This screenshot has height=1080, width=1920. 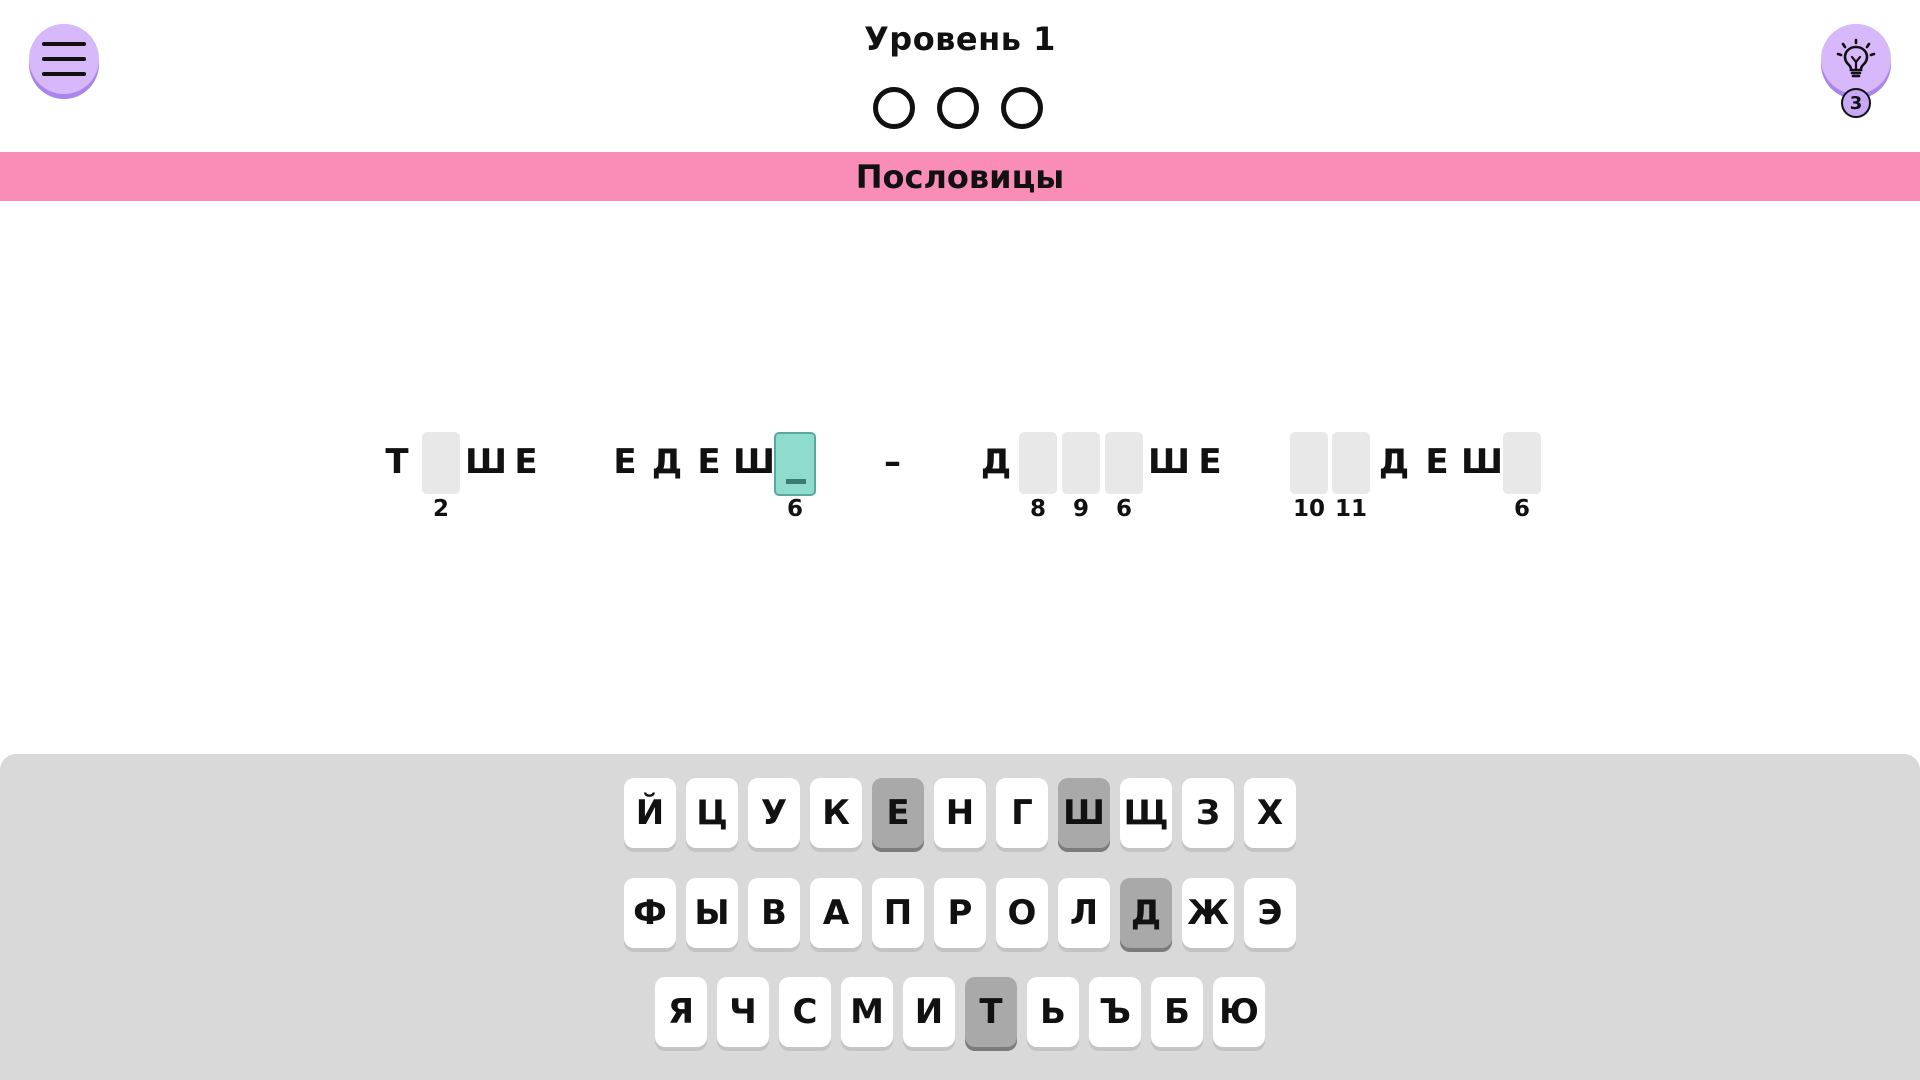 What do you see at coordinates (1084, 813) in the screenshot?
I see `key-Ш: Ш` at bounding box center [1084, 813].